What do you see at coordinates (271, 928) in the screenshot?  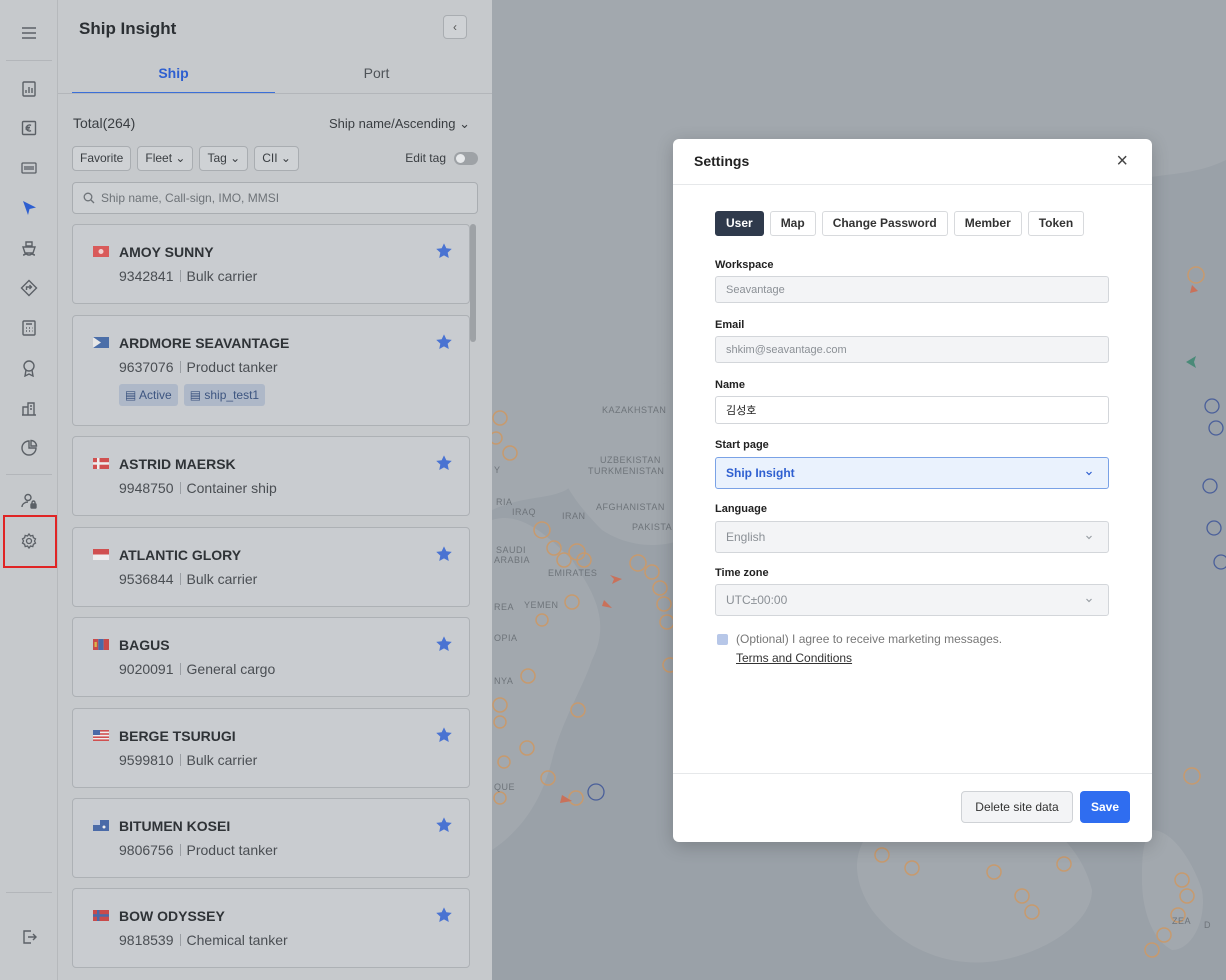 I see `ship-card: BOW ODYSSEY 9818539 Chemical tanker` at bounding box center [271, 928].